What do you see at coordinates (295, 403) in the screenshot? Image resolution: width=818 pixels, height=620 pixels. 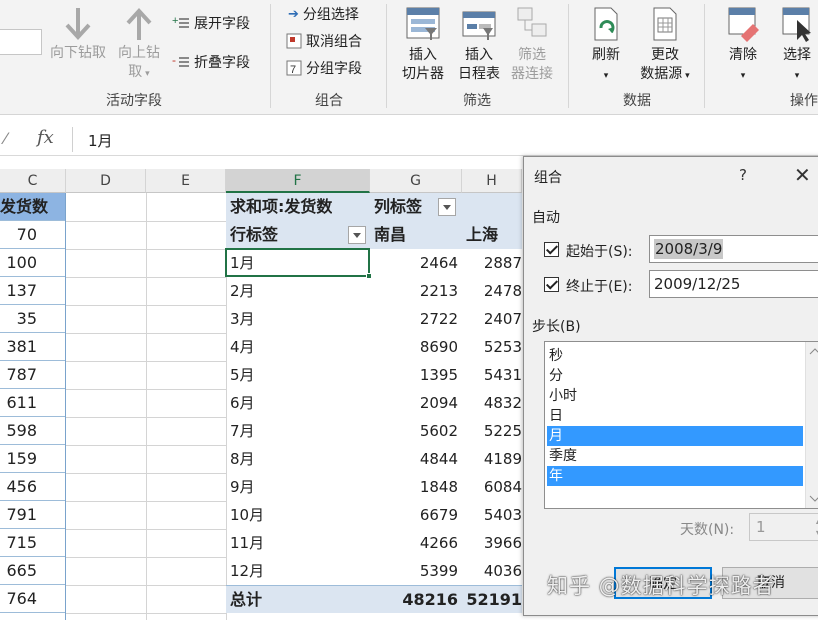 I see `pivot-row-label: 6月` at bounding box center [295, 403].